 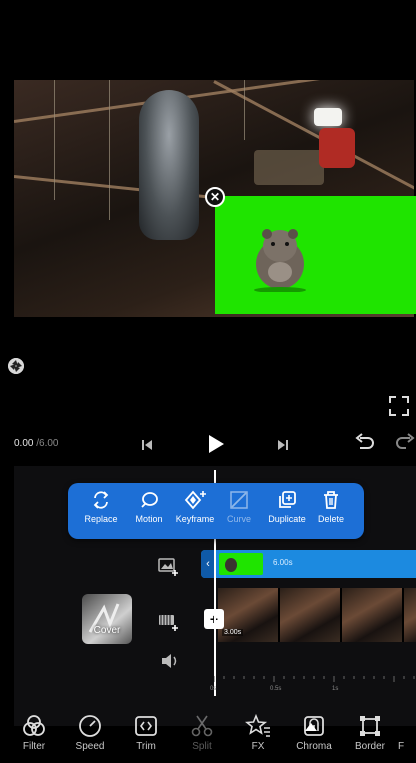 I want to click on clip-action-popup: Replace Motion Keyframe Curve Duplicate, so click(x=216, y=511).